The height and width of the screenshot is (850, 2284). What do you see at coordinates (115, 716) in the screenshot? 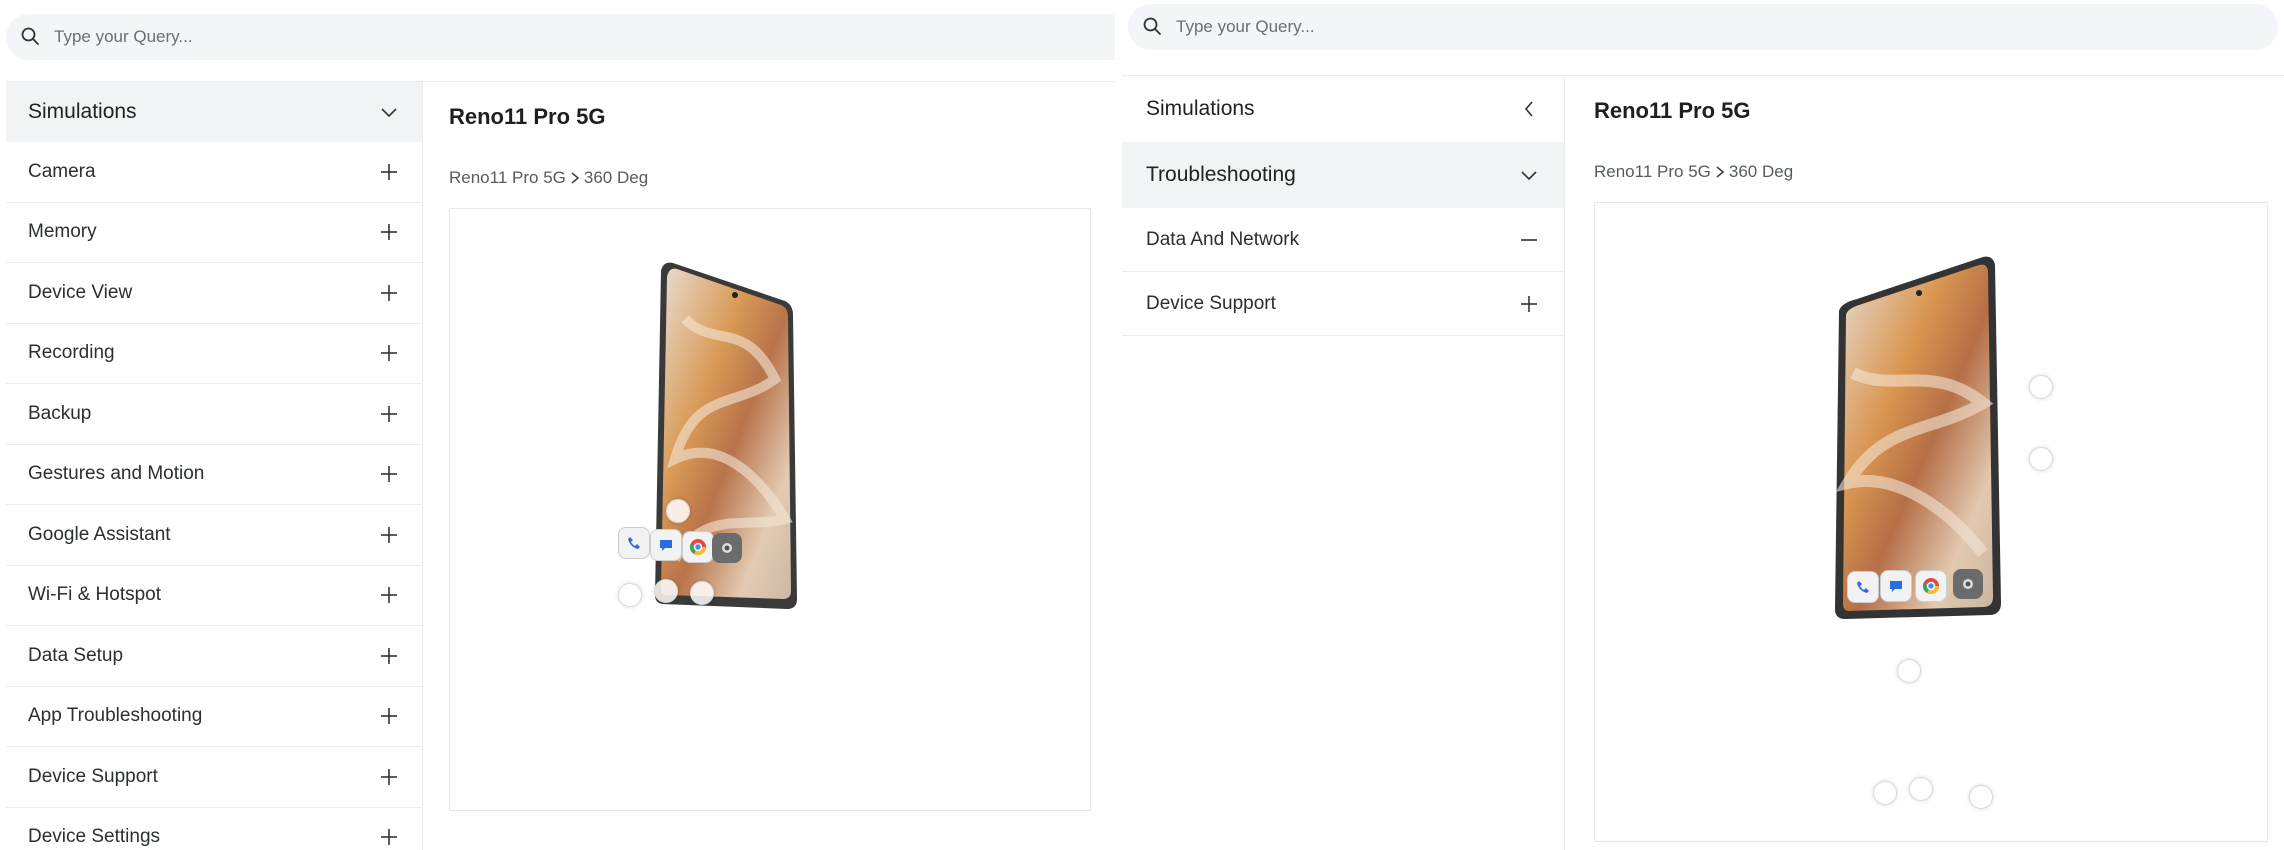
I see `sidebar-item-label: App Troubleshooting` at bounding box center [115, 716].